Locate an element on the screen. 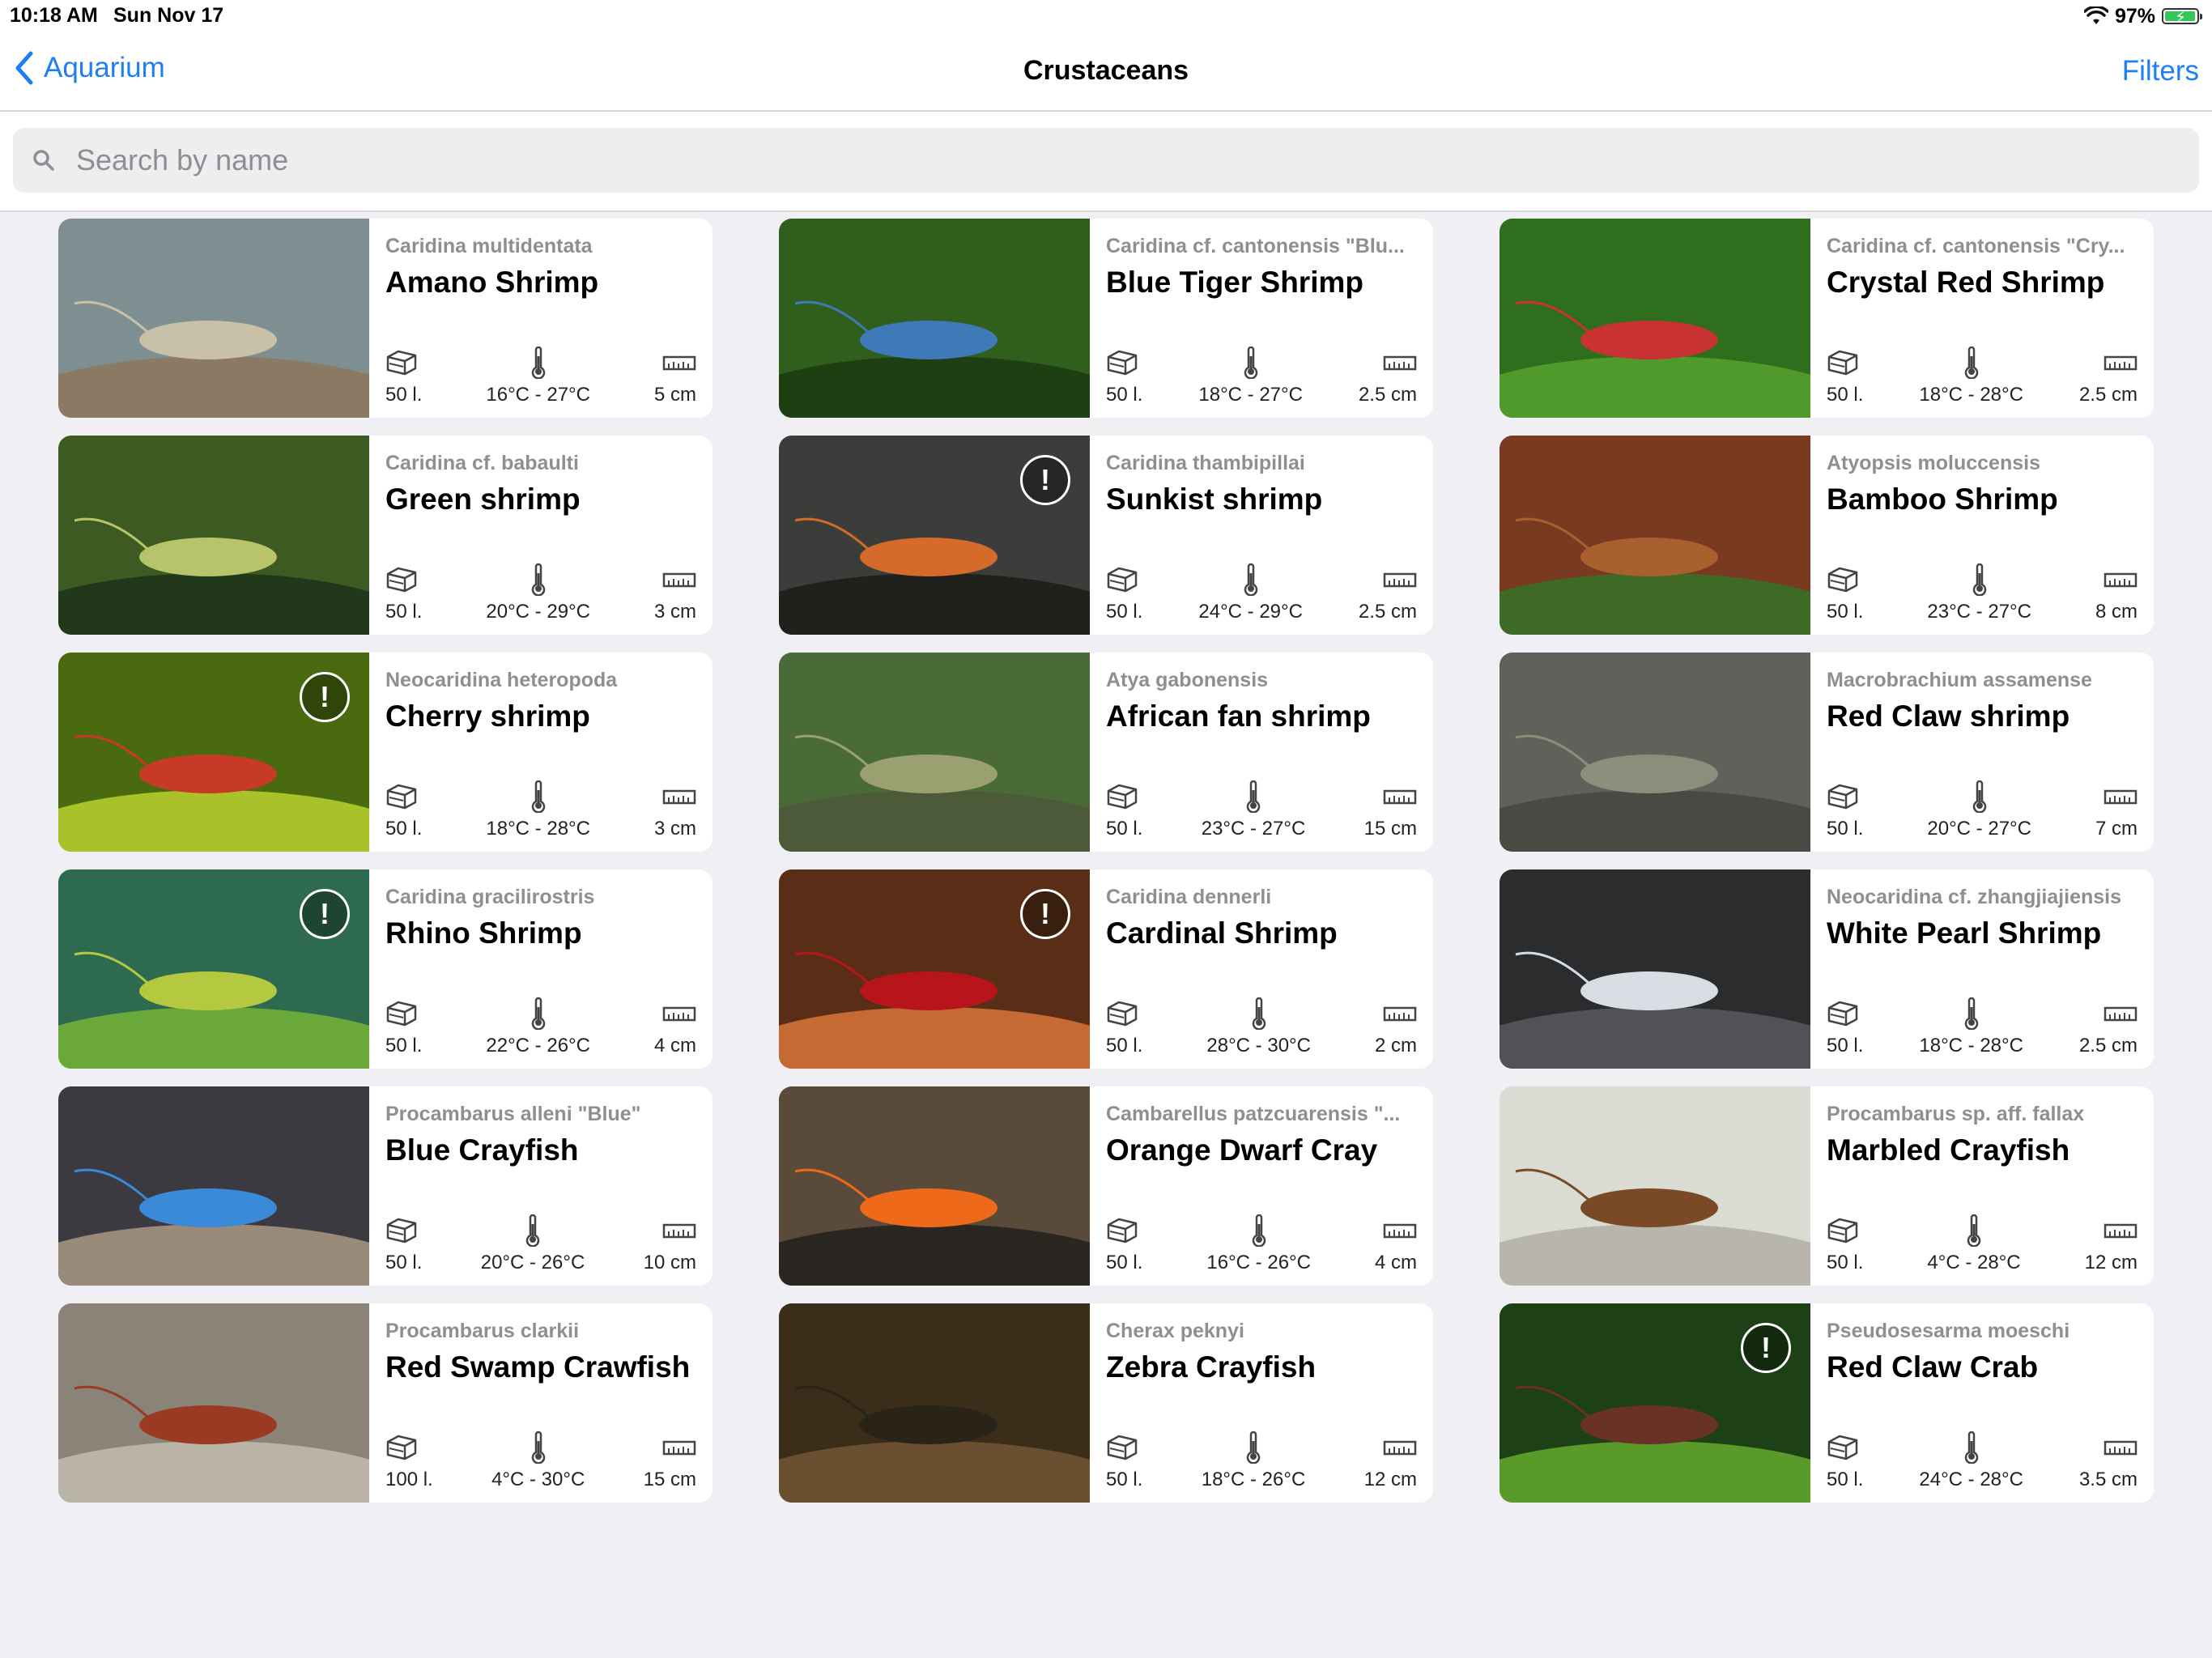  temperature-value: 28°C - 30°C is located at coordinates (1259, 1045).